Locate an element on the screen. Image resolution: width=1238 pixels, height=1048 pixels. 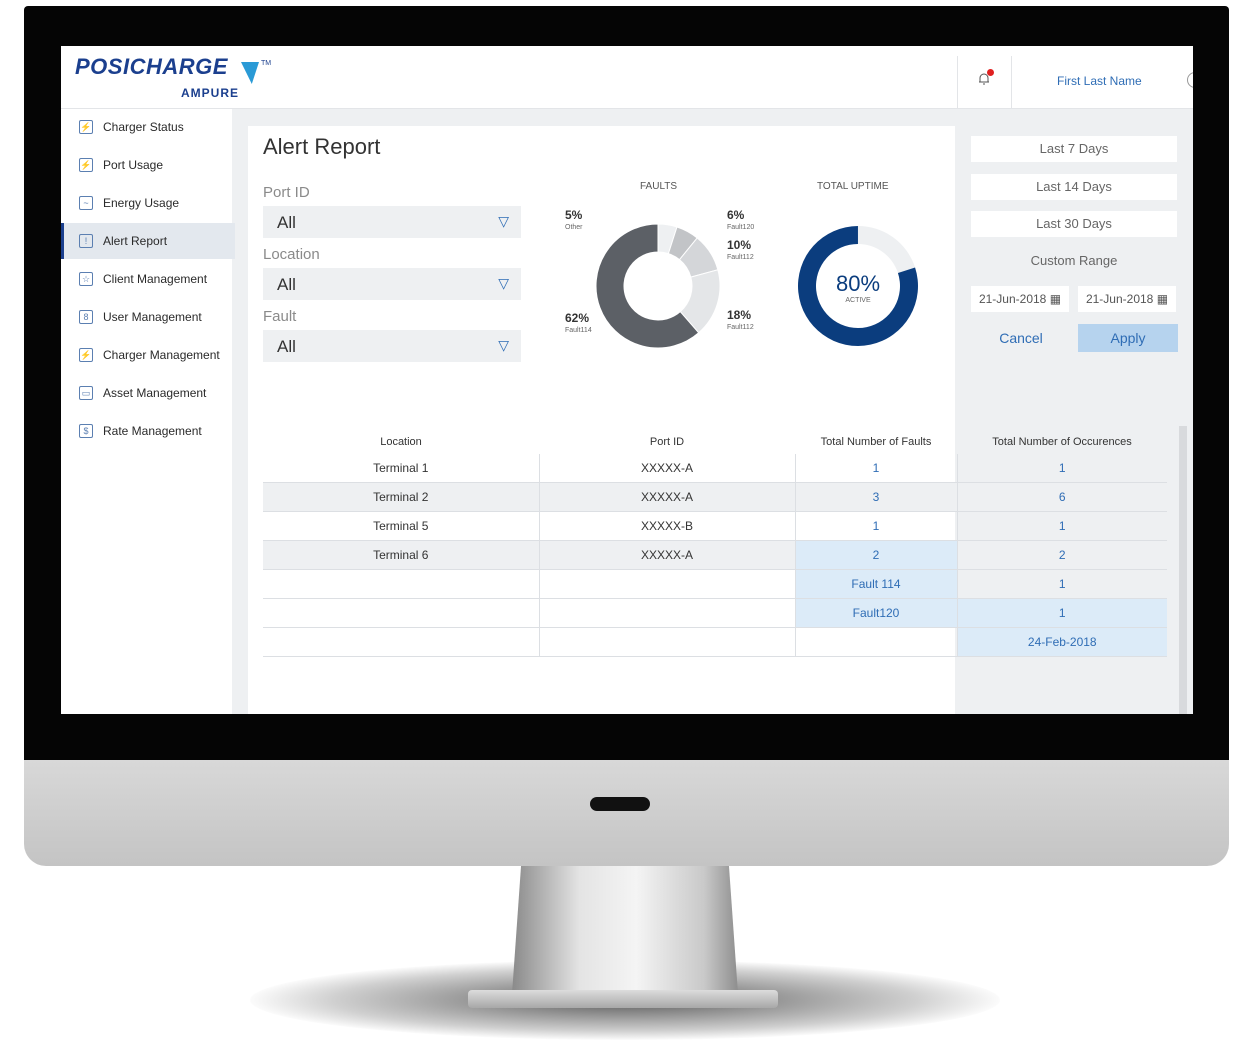
notification-dot is located at coordinates (990, 72).